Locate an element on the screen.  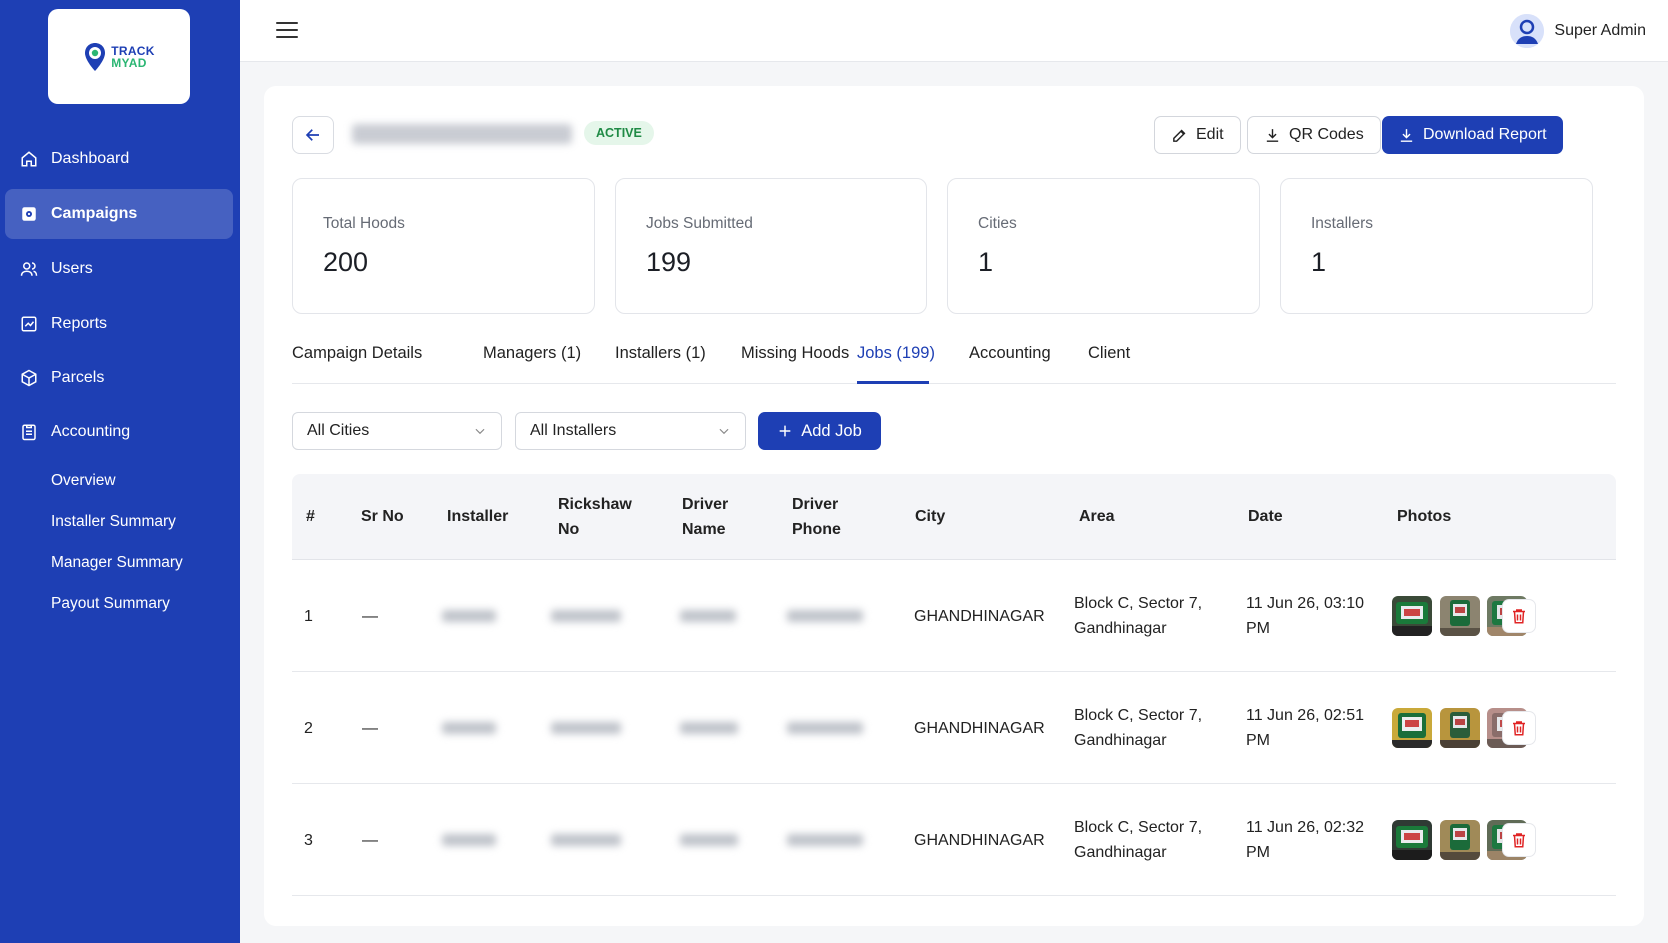
user-menu: Super Admin is located at coordinates (1578, 31).